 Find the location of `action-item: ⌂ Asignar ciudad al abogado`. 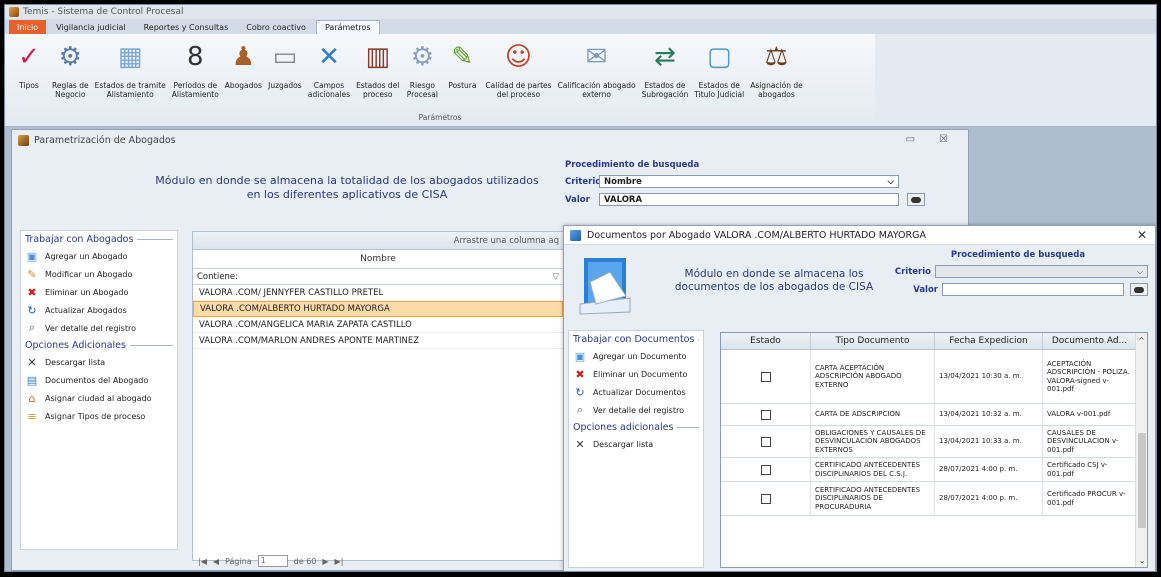

action-item: ⌂ Asignar ciudad al abogado is located at coordinates (99, 398).